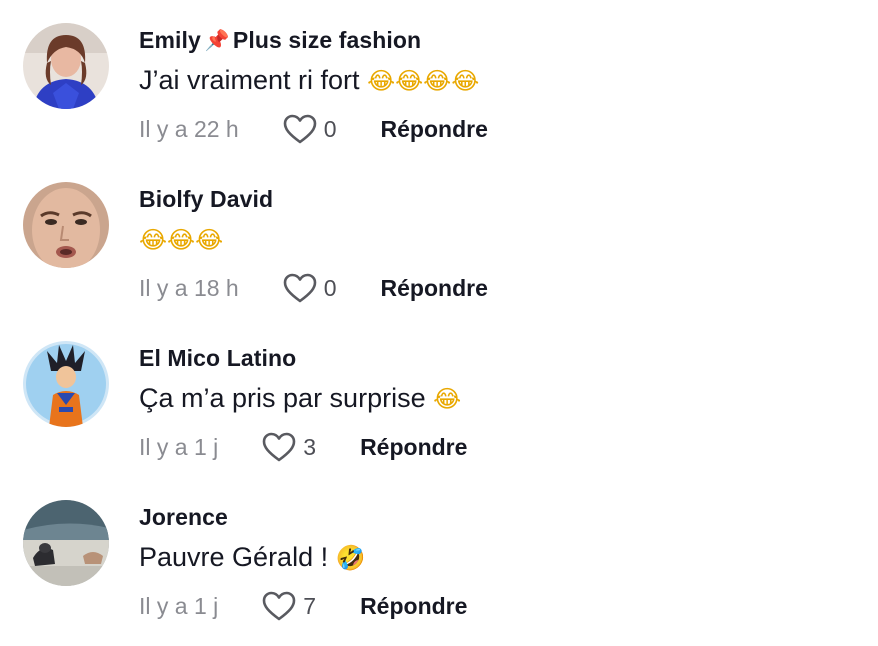  Describe the element at coordinates (217, 358) in the screenshot. I see `username: El Mico Latino` at that location.